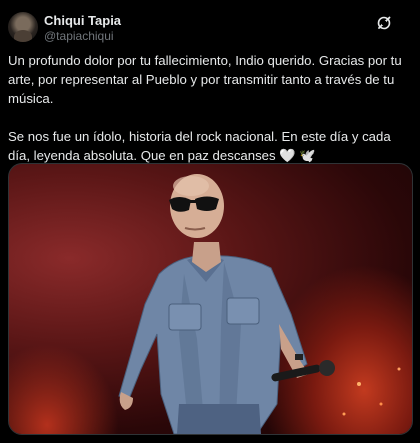 This screenshot has height=443, width=420. Describe the element at coordinates (82, 20) in the screenshot. I see `author-name: Chiqui Tapia` at that location.